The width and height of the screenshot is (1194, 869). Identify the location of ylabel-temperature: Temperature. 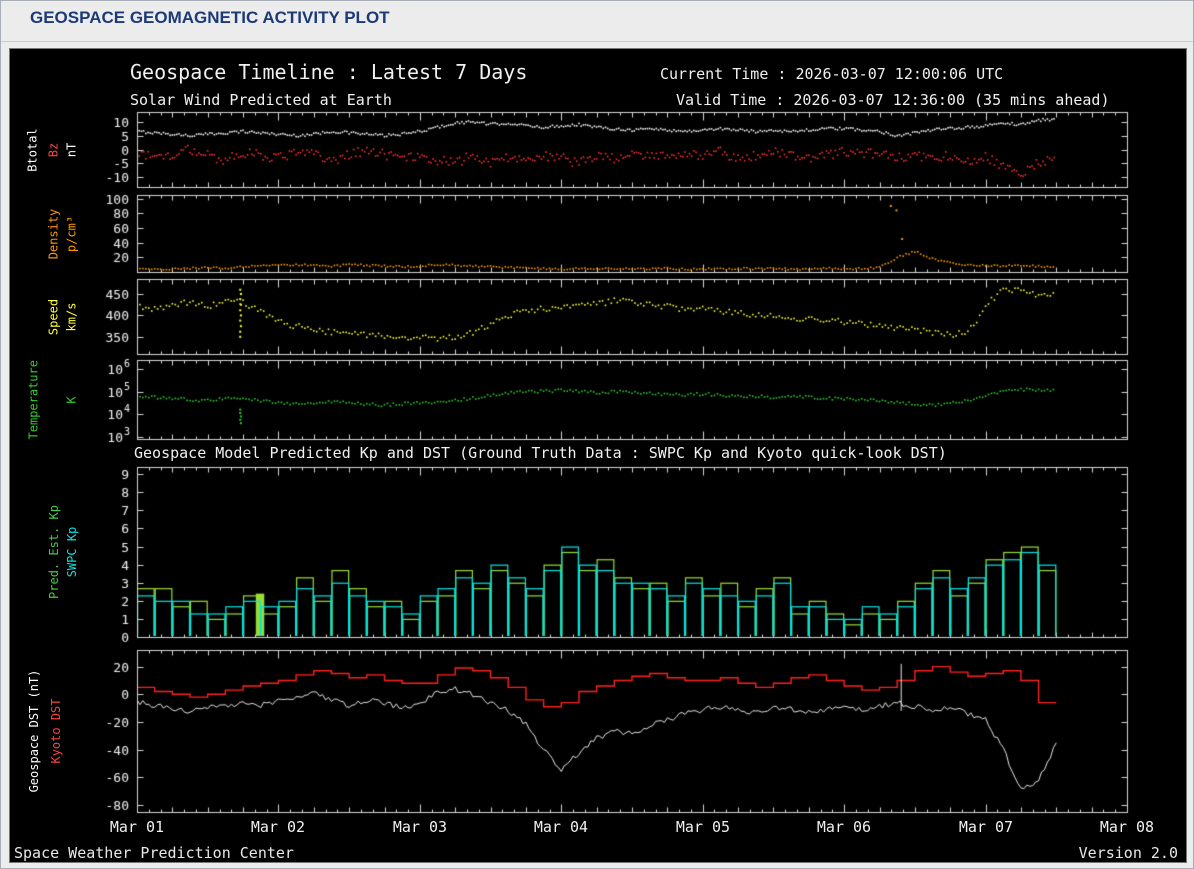
(33, 400).